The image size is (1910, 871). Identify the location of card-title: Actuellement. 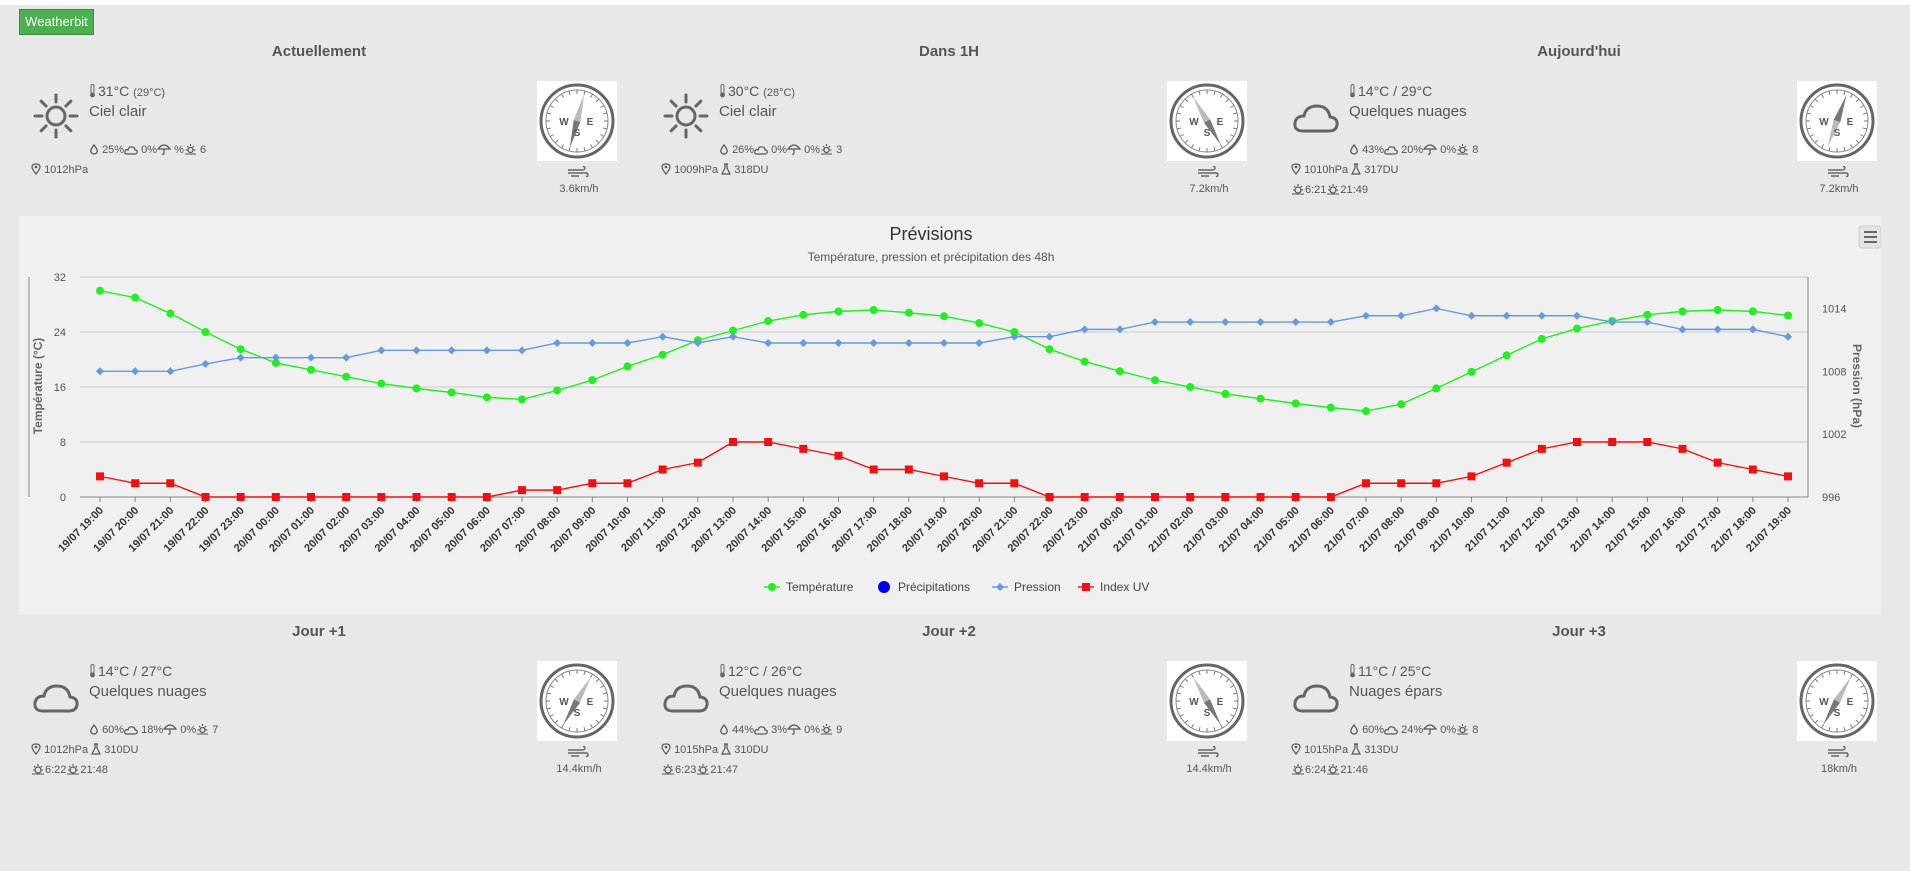
(319, 51).